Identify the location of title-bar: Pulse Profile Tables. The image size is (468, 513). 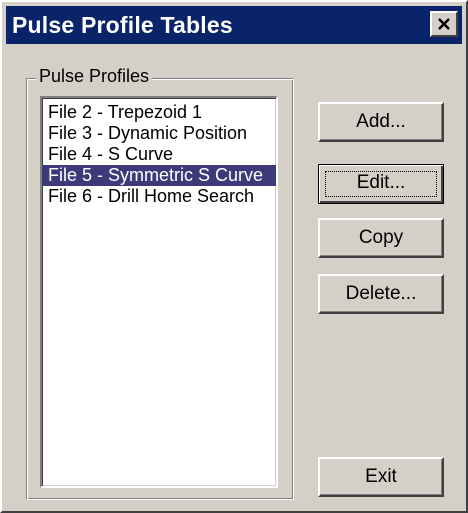
(234, 25).